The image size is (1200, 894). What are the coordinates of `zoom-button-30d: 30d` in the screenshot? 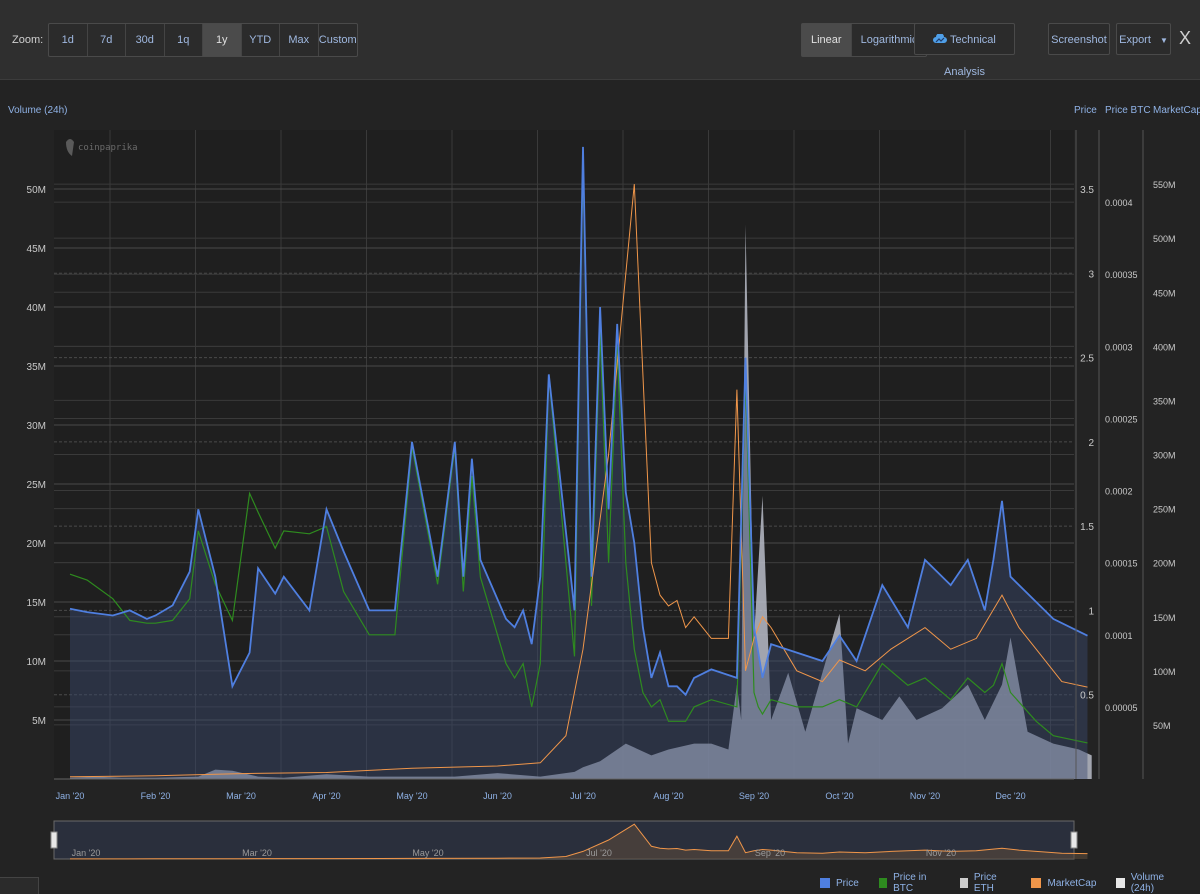 It's located at (145, 40).